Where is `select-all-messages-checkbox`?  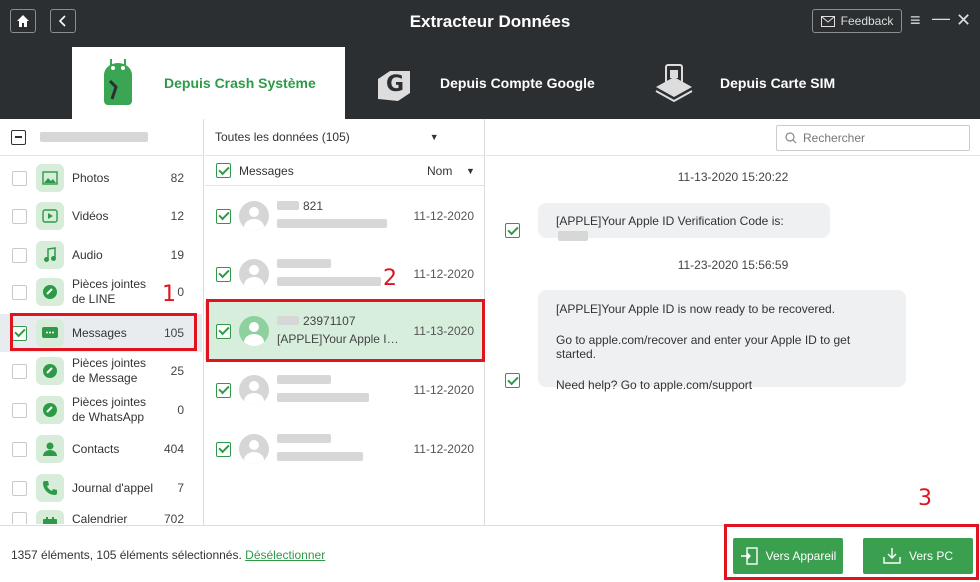
select-all-messages-checkbox is located at coordinates (223, 170).